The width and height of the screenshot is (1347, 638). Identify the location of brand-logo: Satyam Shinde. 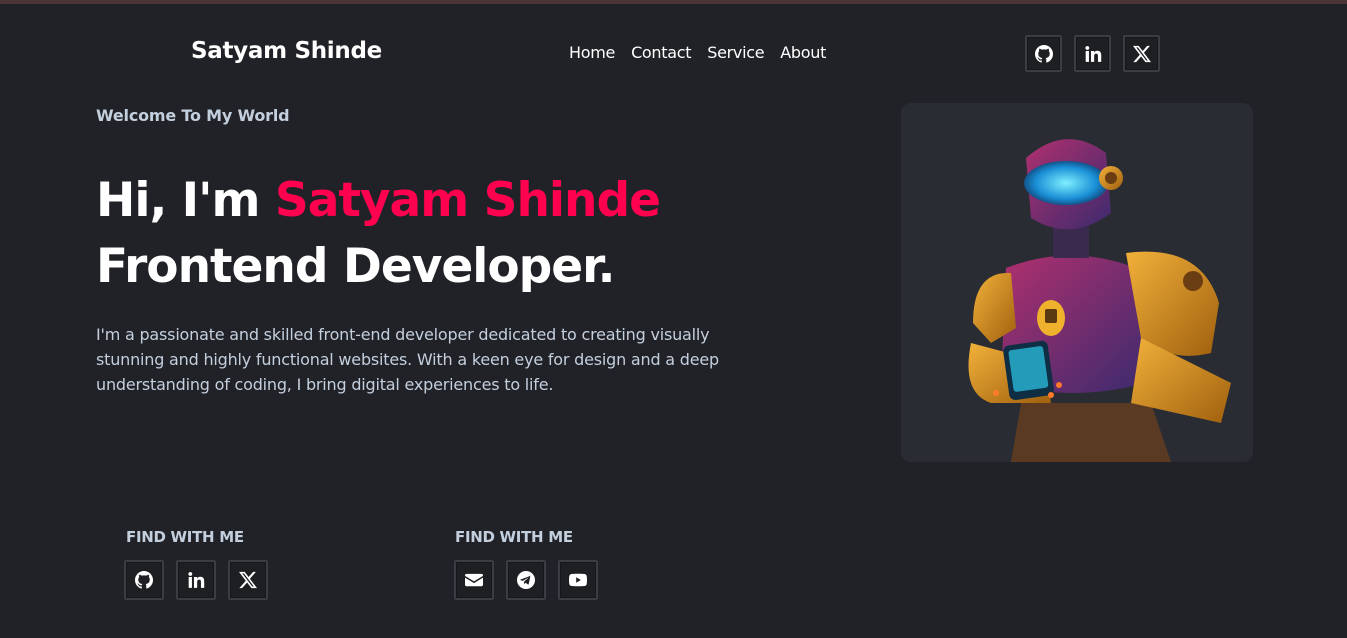
(286, 51).